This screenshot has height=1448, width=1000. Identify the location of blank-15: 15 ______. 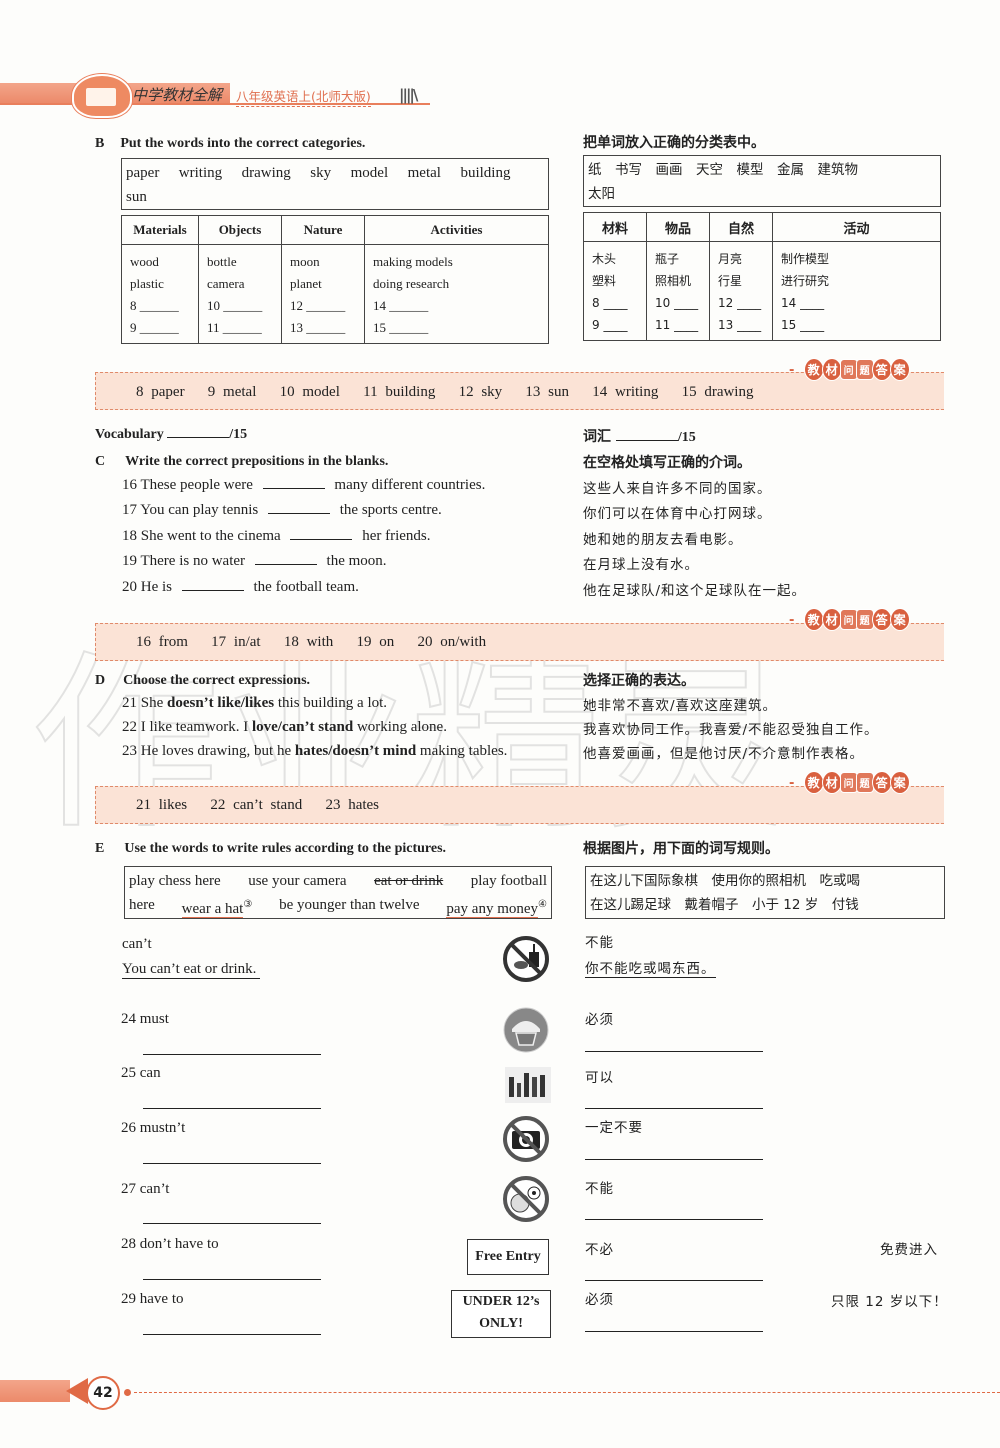
(456, 328).